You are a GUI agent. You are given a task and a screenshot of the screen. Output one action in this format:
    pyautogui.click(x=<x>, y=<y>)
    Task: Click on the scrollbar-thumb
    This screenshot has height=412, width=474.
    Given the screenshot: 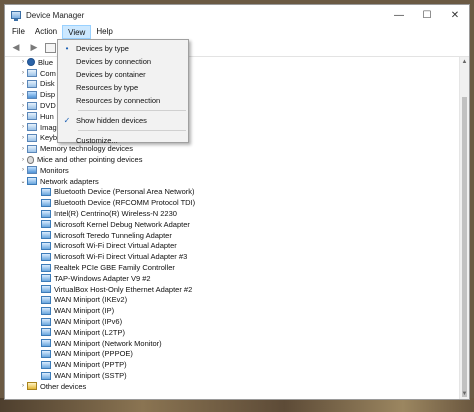 What is the action you would take?
    pyautogui.click(x=464, y=247)
    